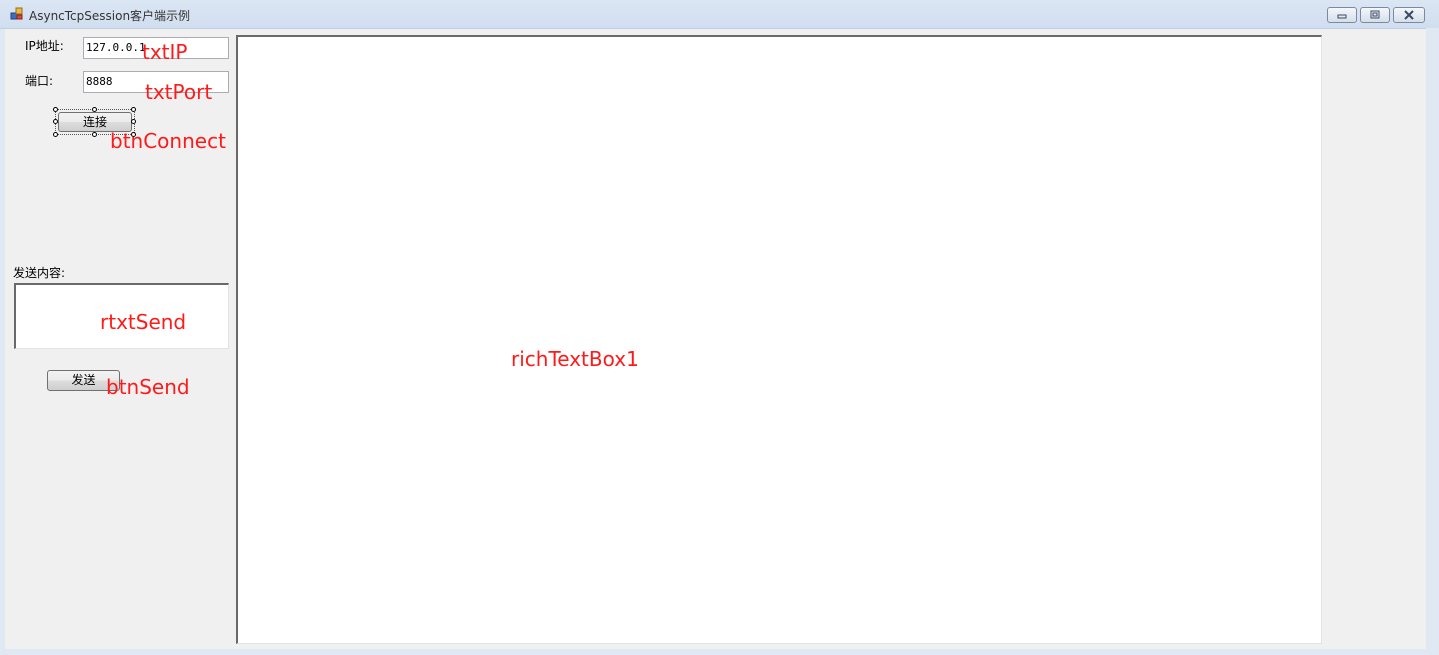 The height and width of the screenshot is (655, 1439). I want to click on annotation-rtxtSend: rtxtSend, so click(143, 322).